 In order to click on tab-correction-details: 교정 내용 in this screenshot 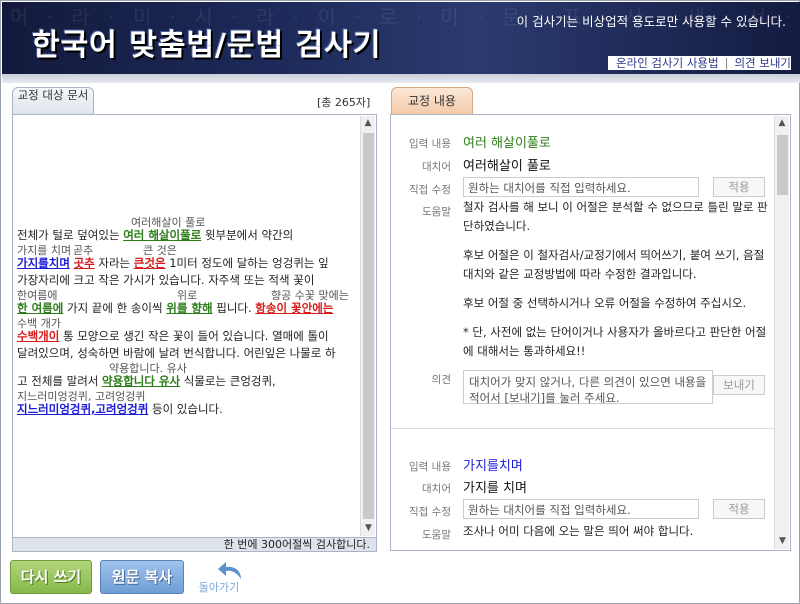, I will do `click(432, 101)`.